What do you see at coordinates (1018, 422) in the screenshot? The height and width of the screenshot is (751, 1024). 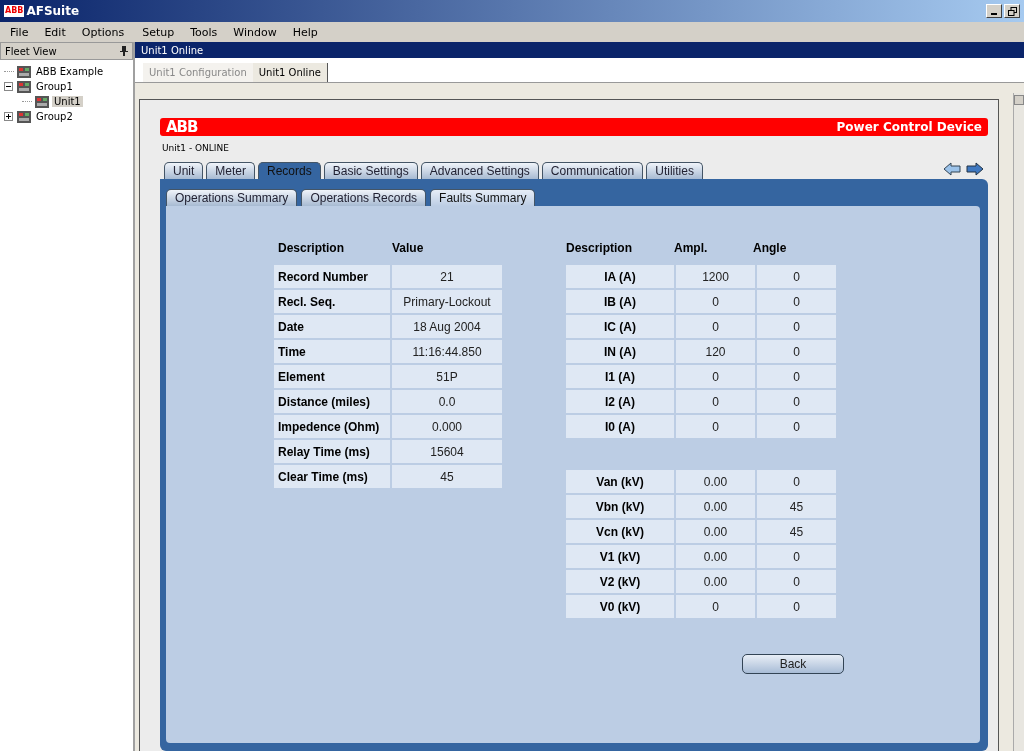 I see `scrollbar` at bounding box center [1018, 422].